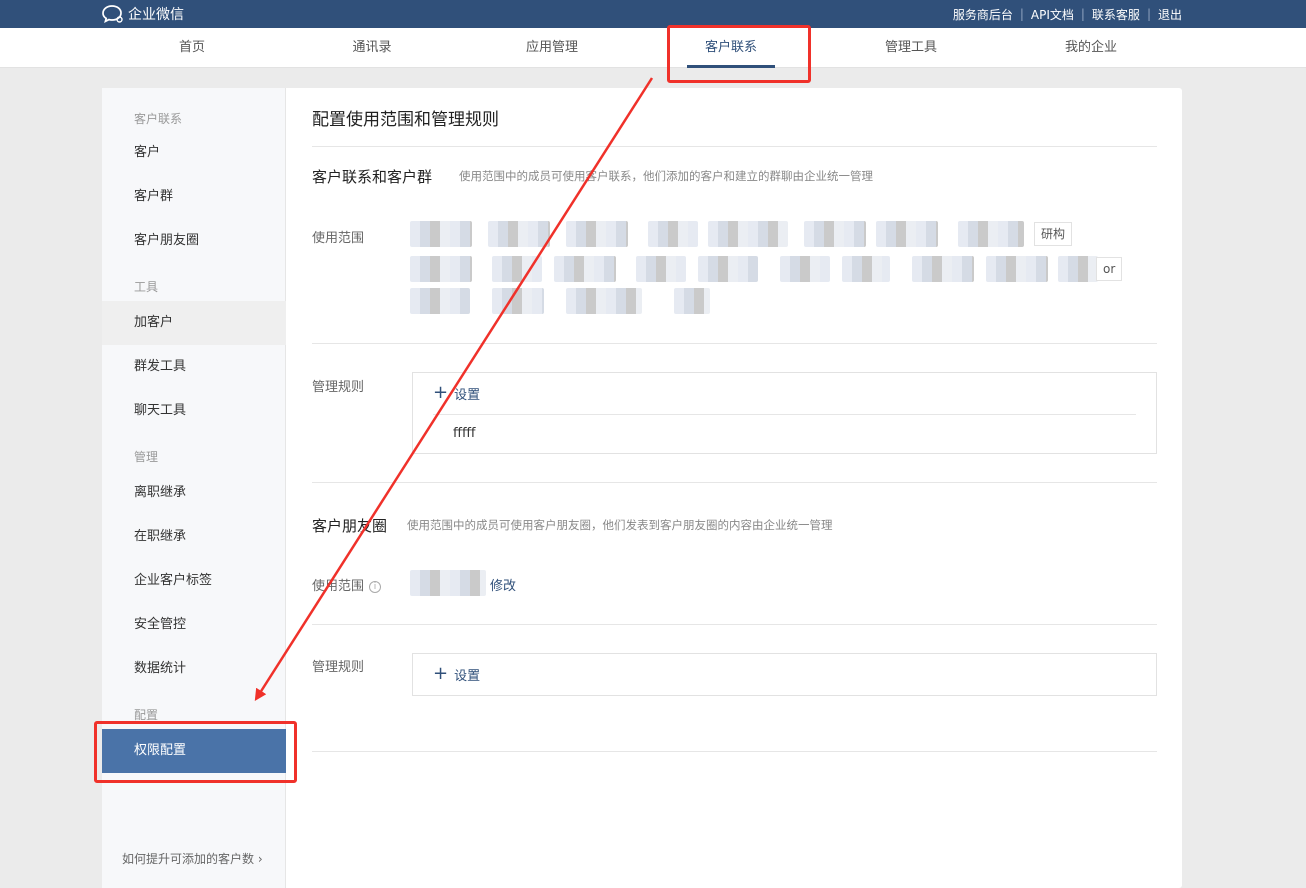 This screenshot has height=888, width=1306. I want to click on sidebar-item-moments: 客户朋友圈, so click(194, 241).